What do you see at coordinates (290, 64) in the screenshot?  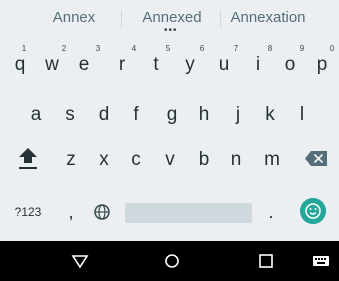 I see `key-letter: o` at bounding box center [290, 64].